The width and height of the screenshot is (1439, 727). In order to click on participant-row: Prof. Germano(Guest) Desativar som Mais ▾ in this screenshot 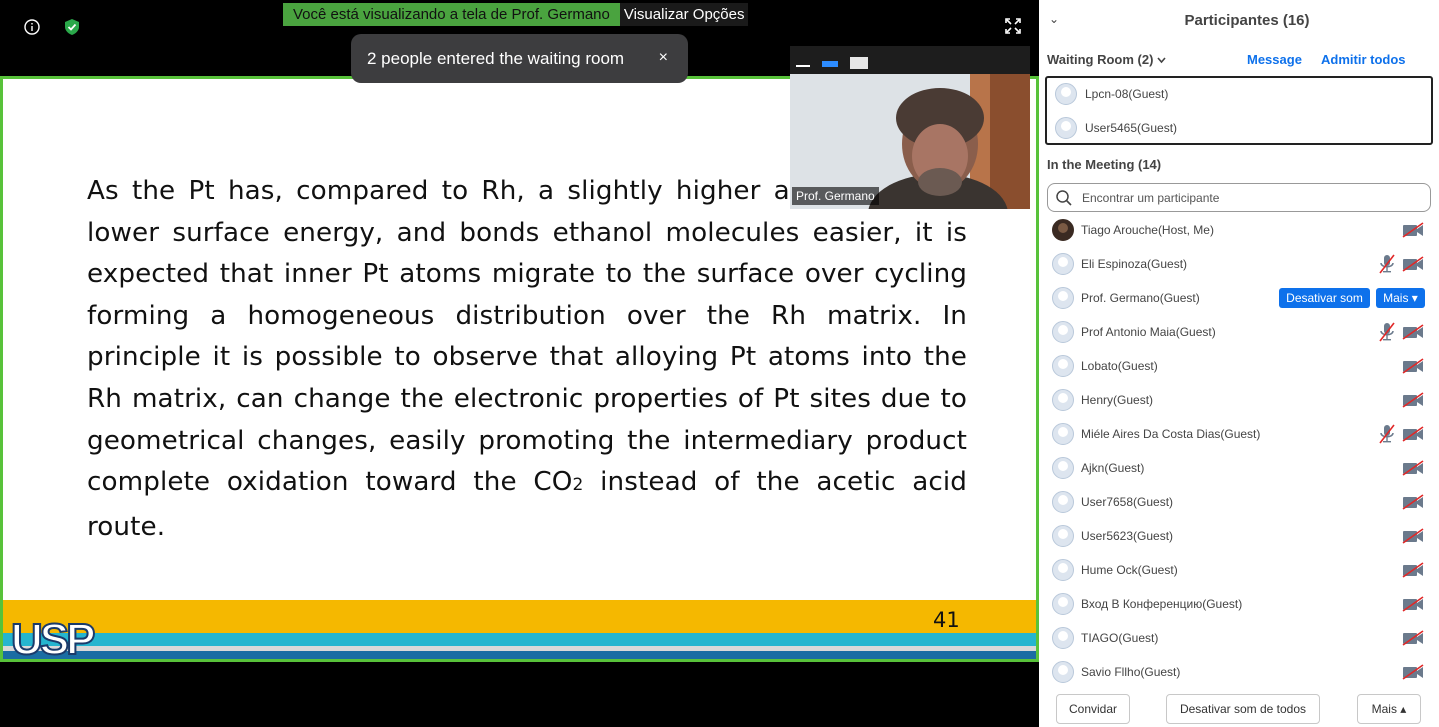, I will do `click(1239, 298)`.